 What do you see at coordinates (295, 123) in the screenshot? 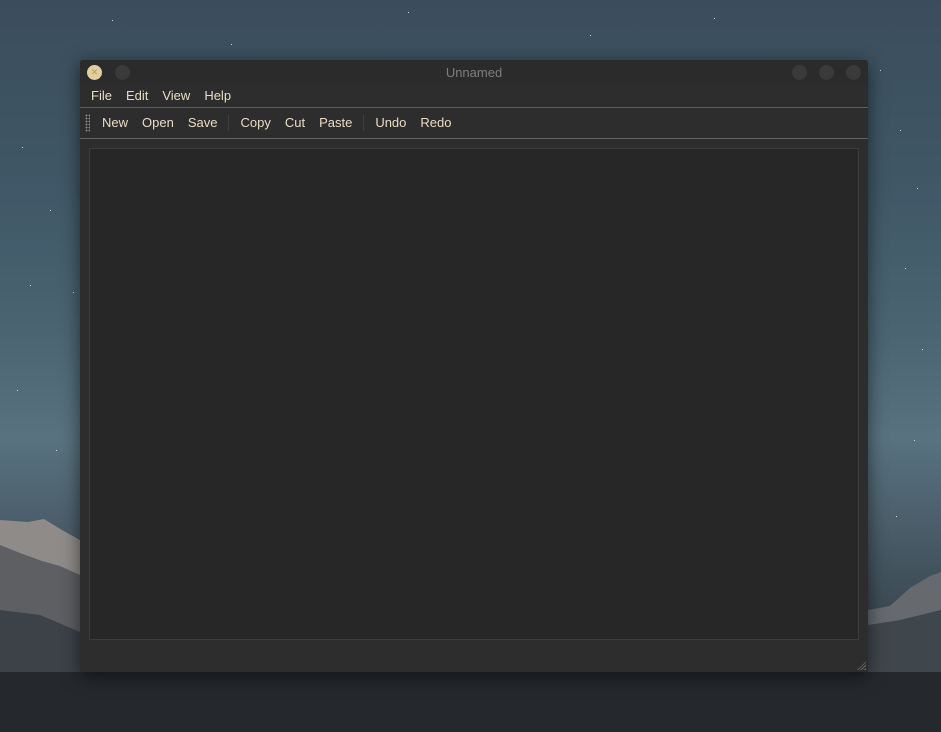
I see `cut-button: Cut` at bounding box center [295, 123].